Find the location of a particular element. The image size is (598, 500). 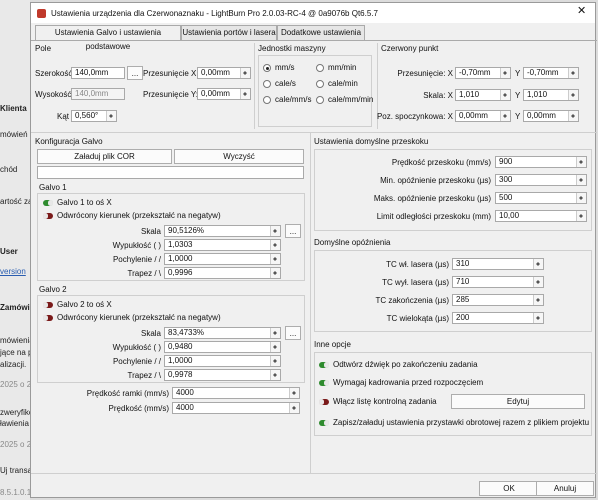

rotary-toggle is located at coordinates (324, 423).